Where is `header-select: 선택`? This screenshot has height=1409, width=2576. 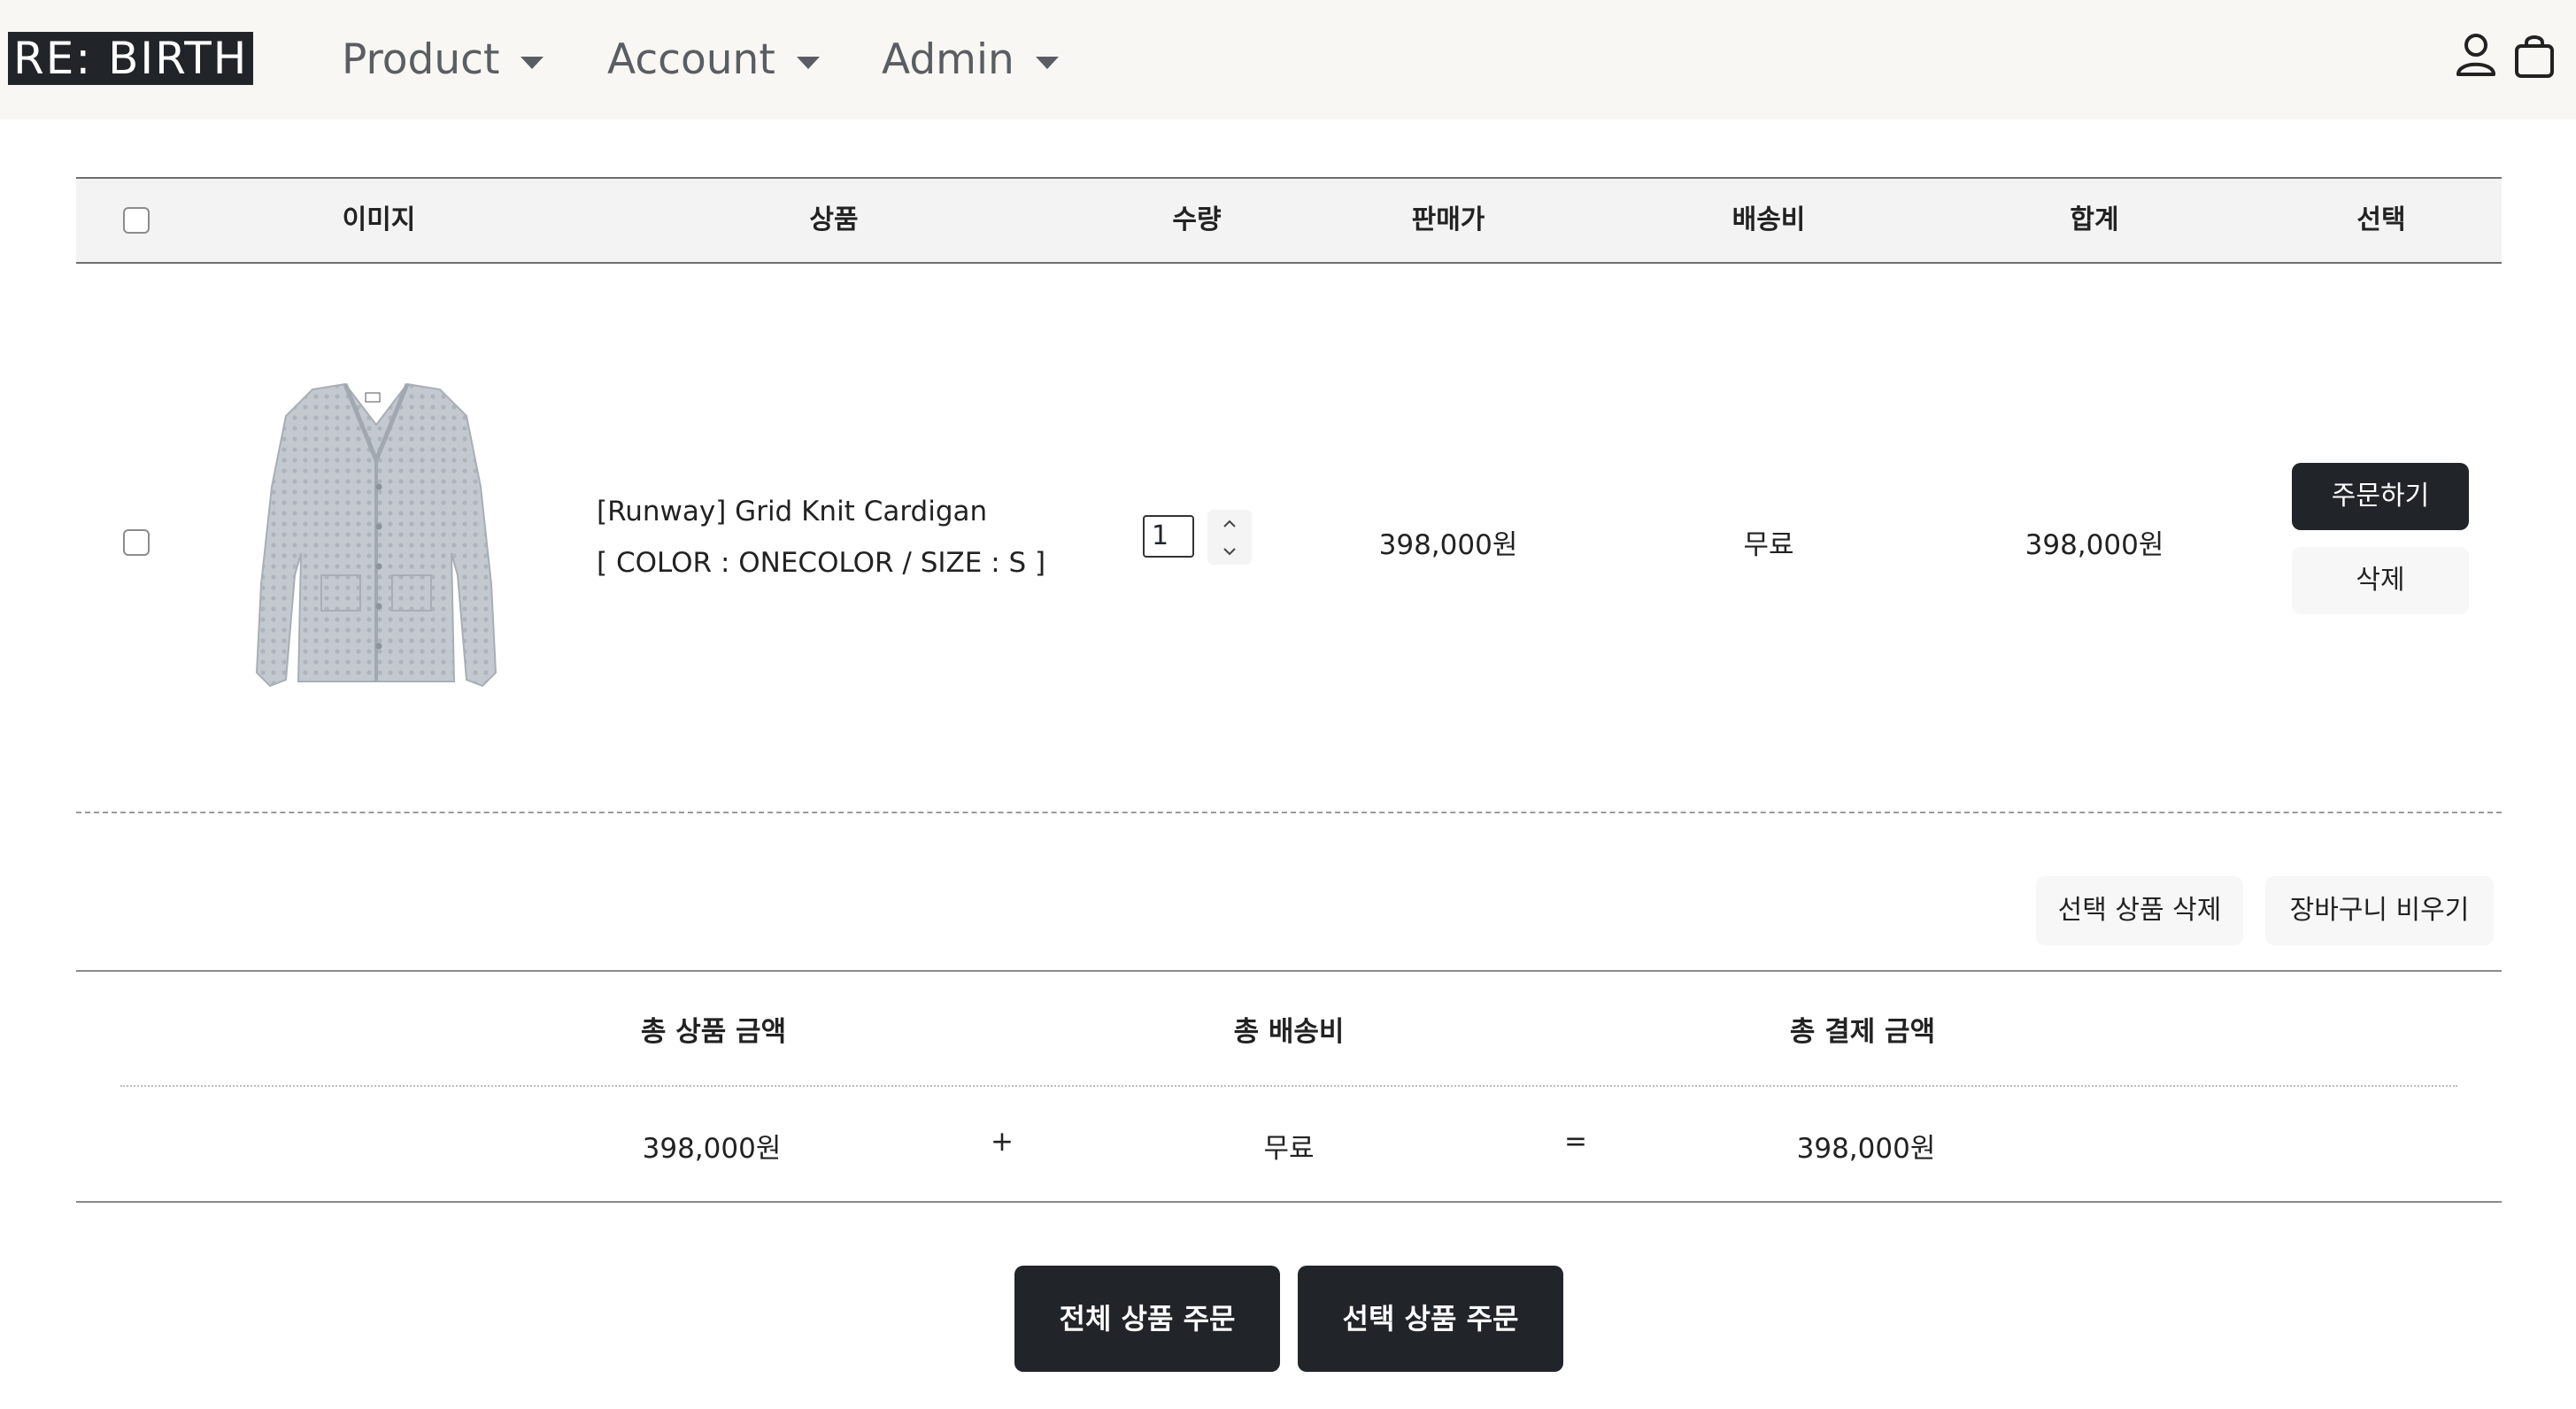 header-select: 선택 is located at coordinates (2381, 219).